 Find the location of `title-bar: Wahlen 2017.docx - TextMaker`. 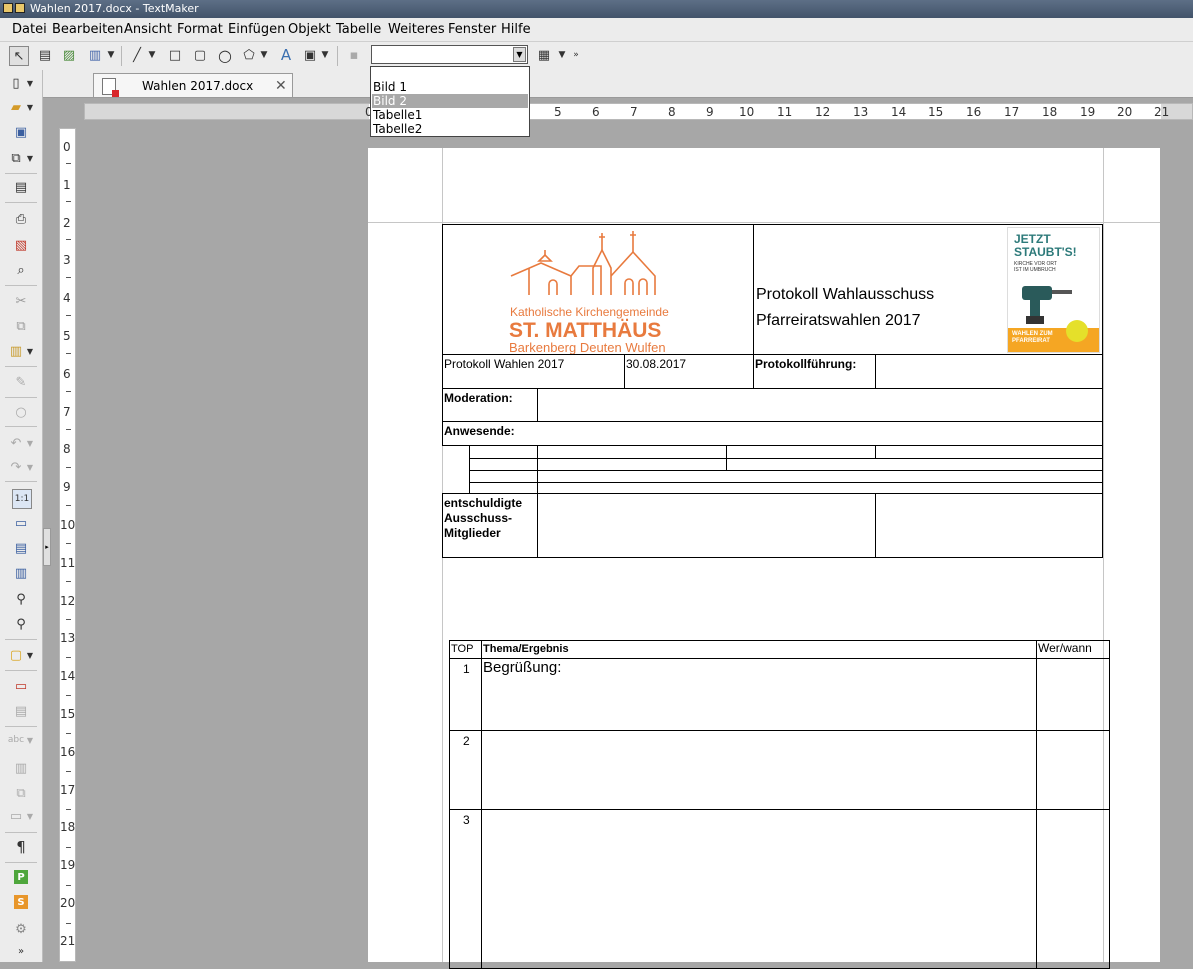

title-bar: Wahlen 2017.docx - TextMaker is located at coordinates (596, 9).